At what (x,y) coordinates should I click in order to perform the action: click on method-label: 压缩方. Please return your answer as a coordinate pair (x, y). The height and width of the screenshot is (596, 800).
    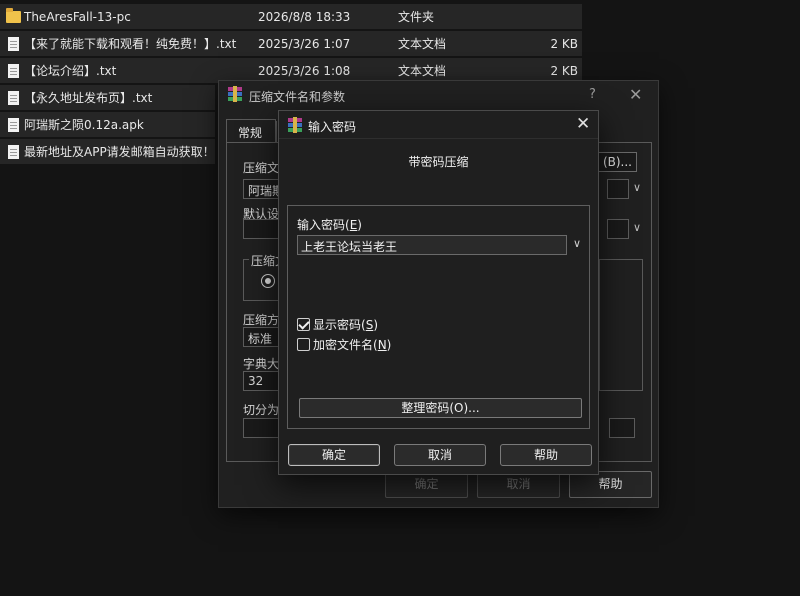
    Looking at the image, I should click on (261, 320).